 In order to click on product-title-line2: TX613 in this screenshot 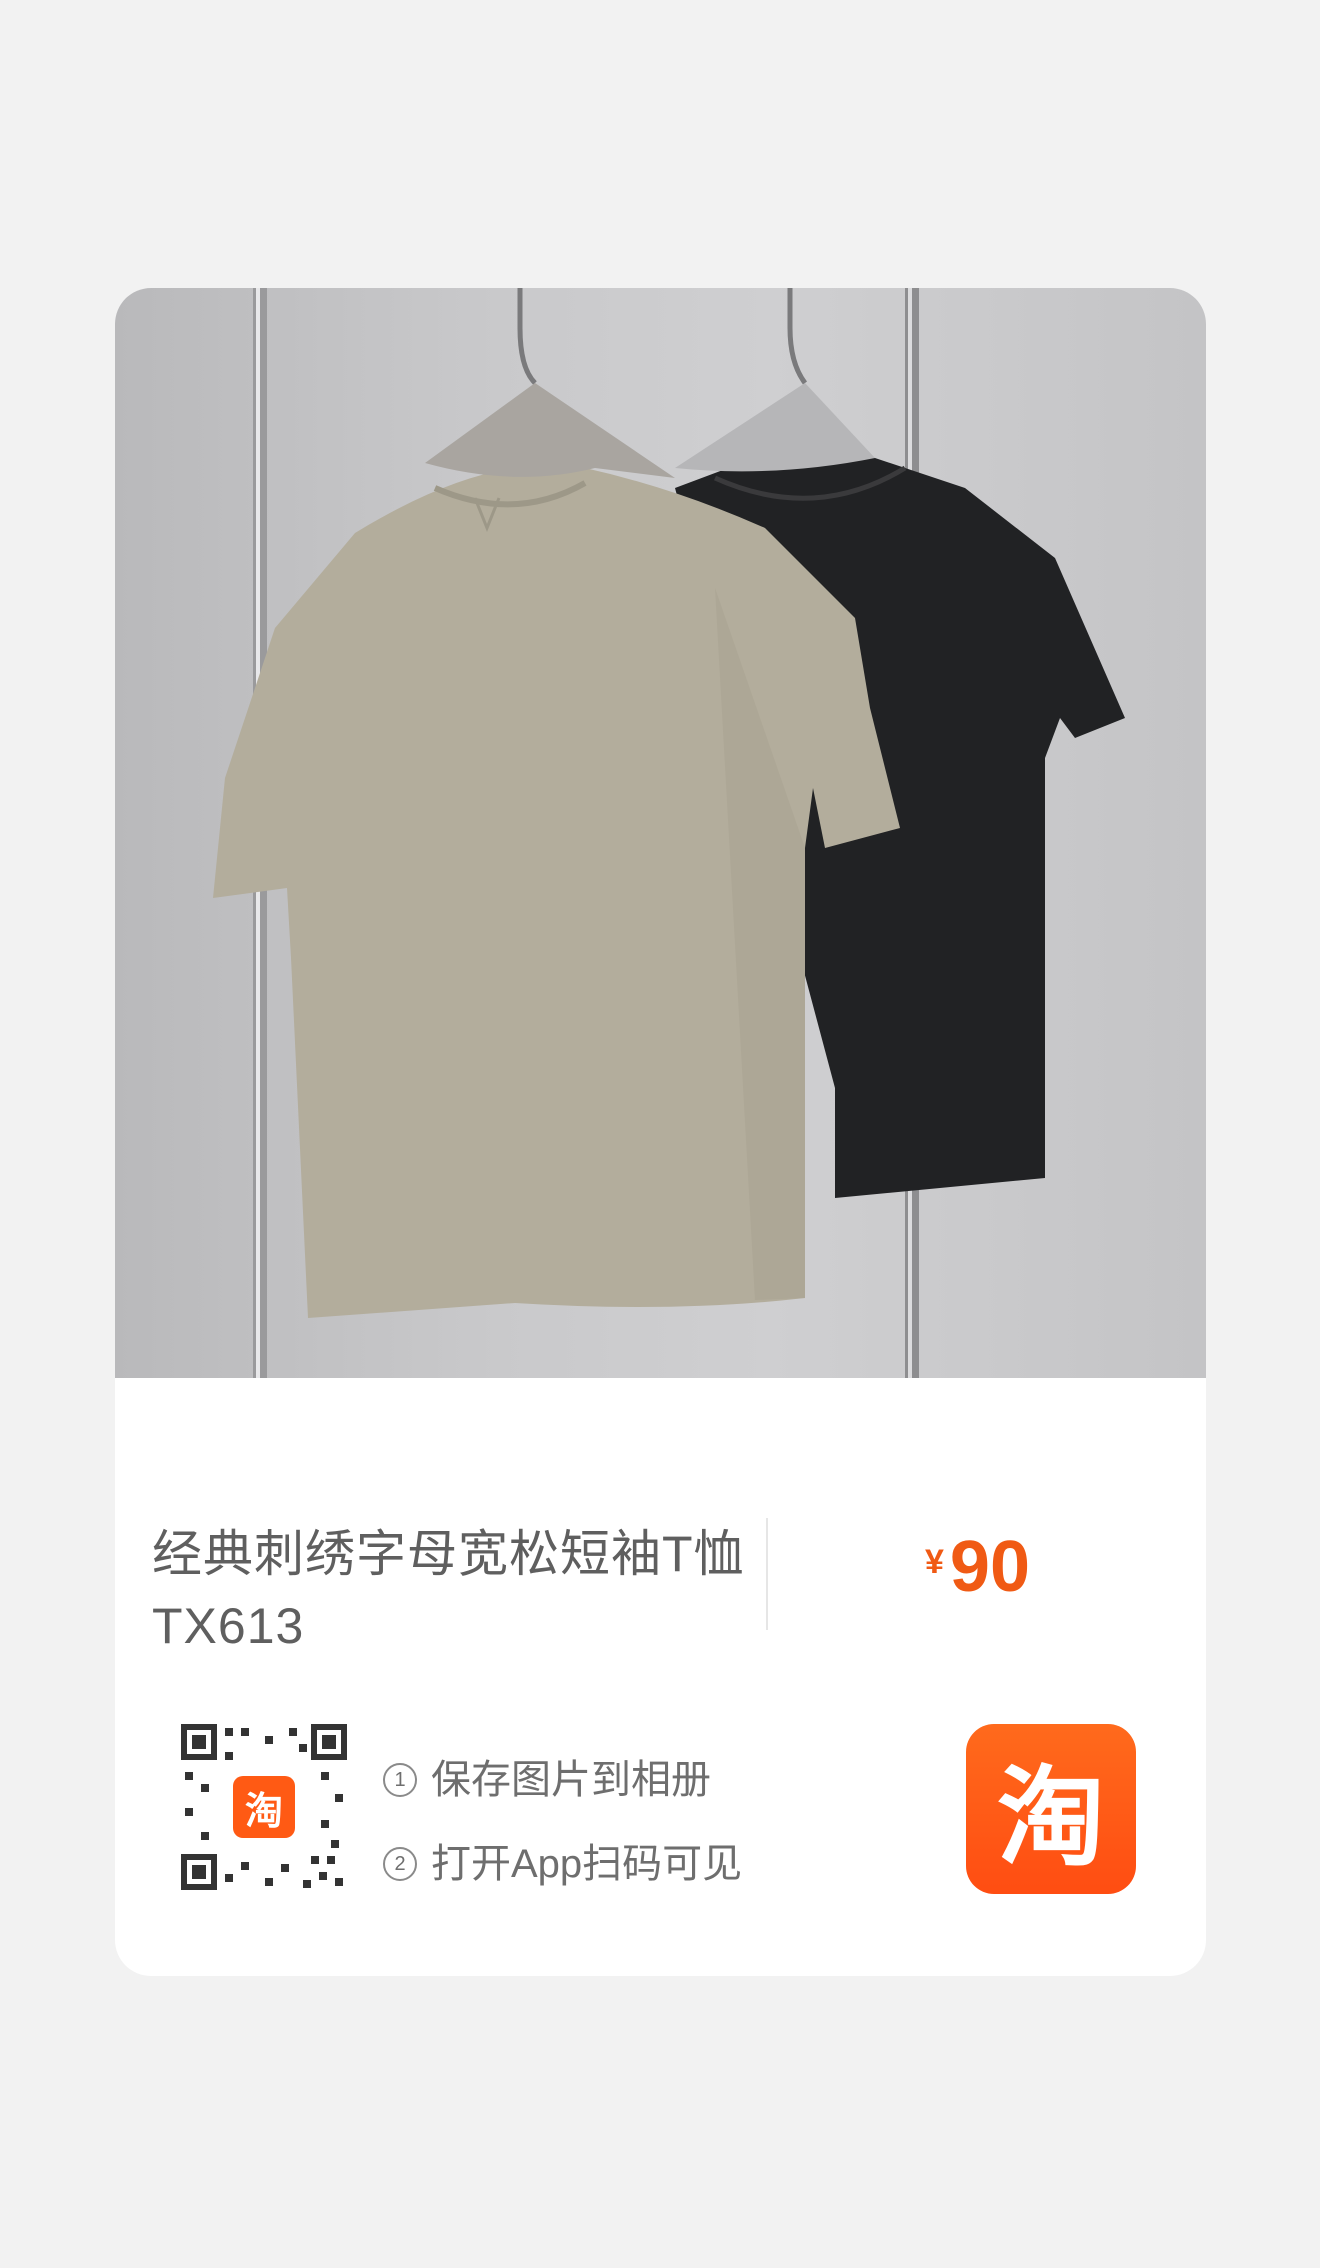, I will do `click(228, 1626)`.